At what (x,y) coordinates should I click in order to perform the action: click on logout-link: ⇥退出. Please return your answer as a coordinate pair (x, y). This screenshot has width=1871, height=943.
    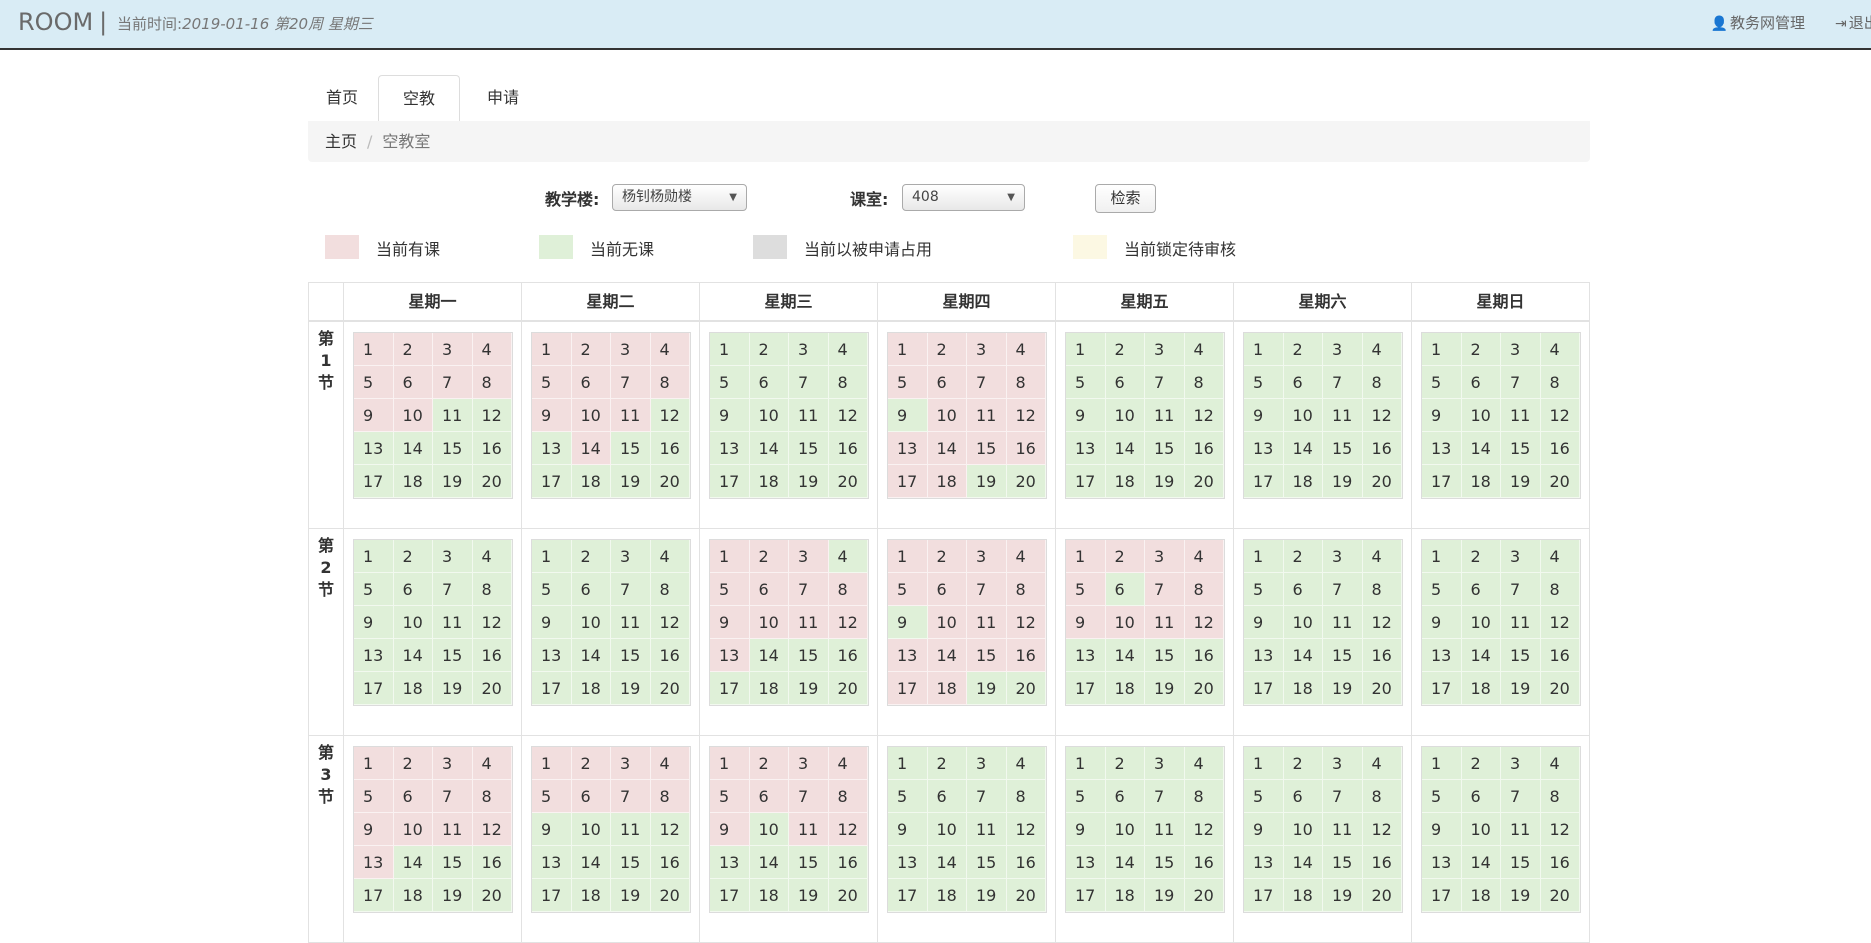
    Looking at the image, I should click on (1853, 22).